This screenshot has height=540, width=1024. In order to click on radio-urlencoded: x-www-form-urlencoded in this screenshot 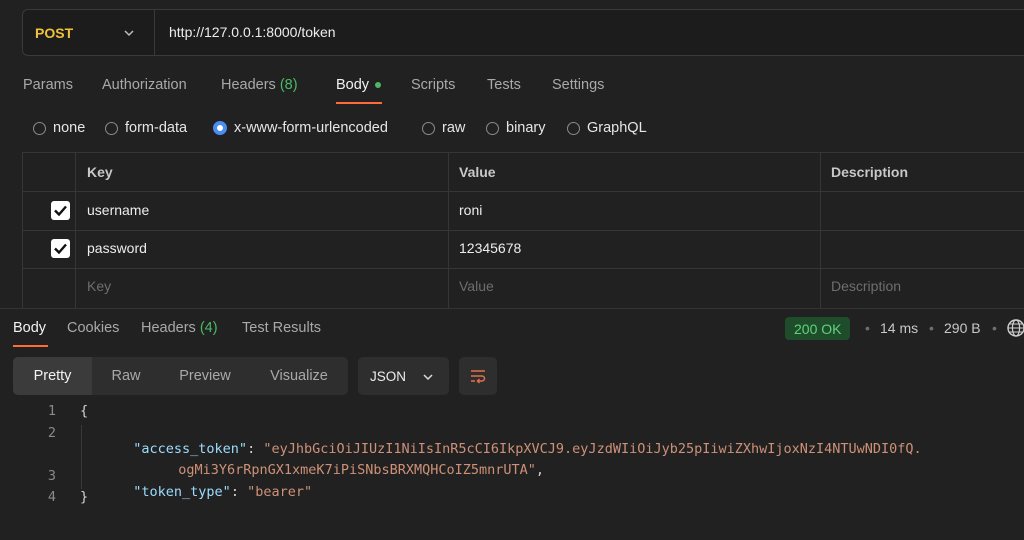, I will do `click(300, 128)`.